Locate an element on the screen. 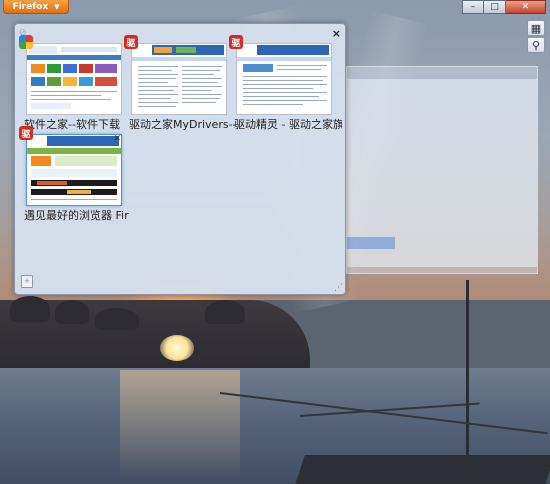 The height and width of the screenshot is (484, 550). close-window-button: ✕ is located at coordinates (526, 7).